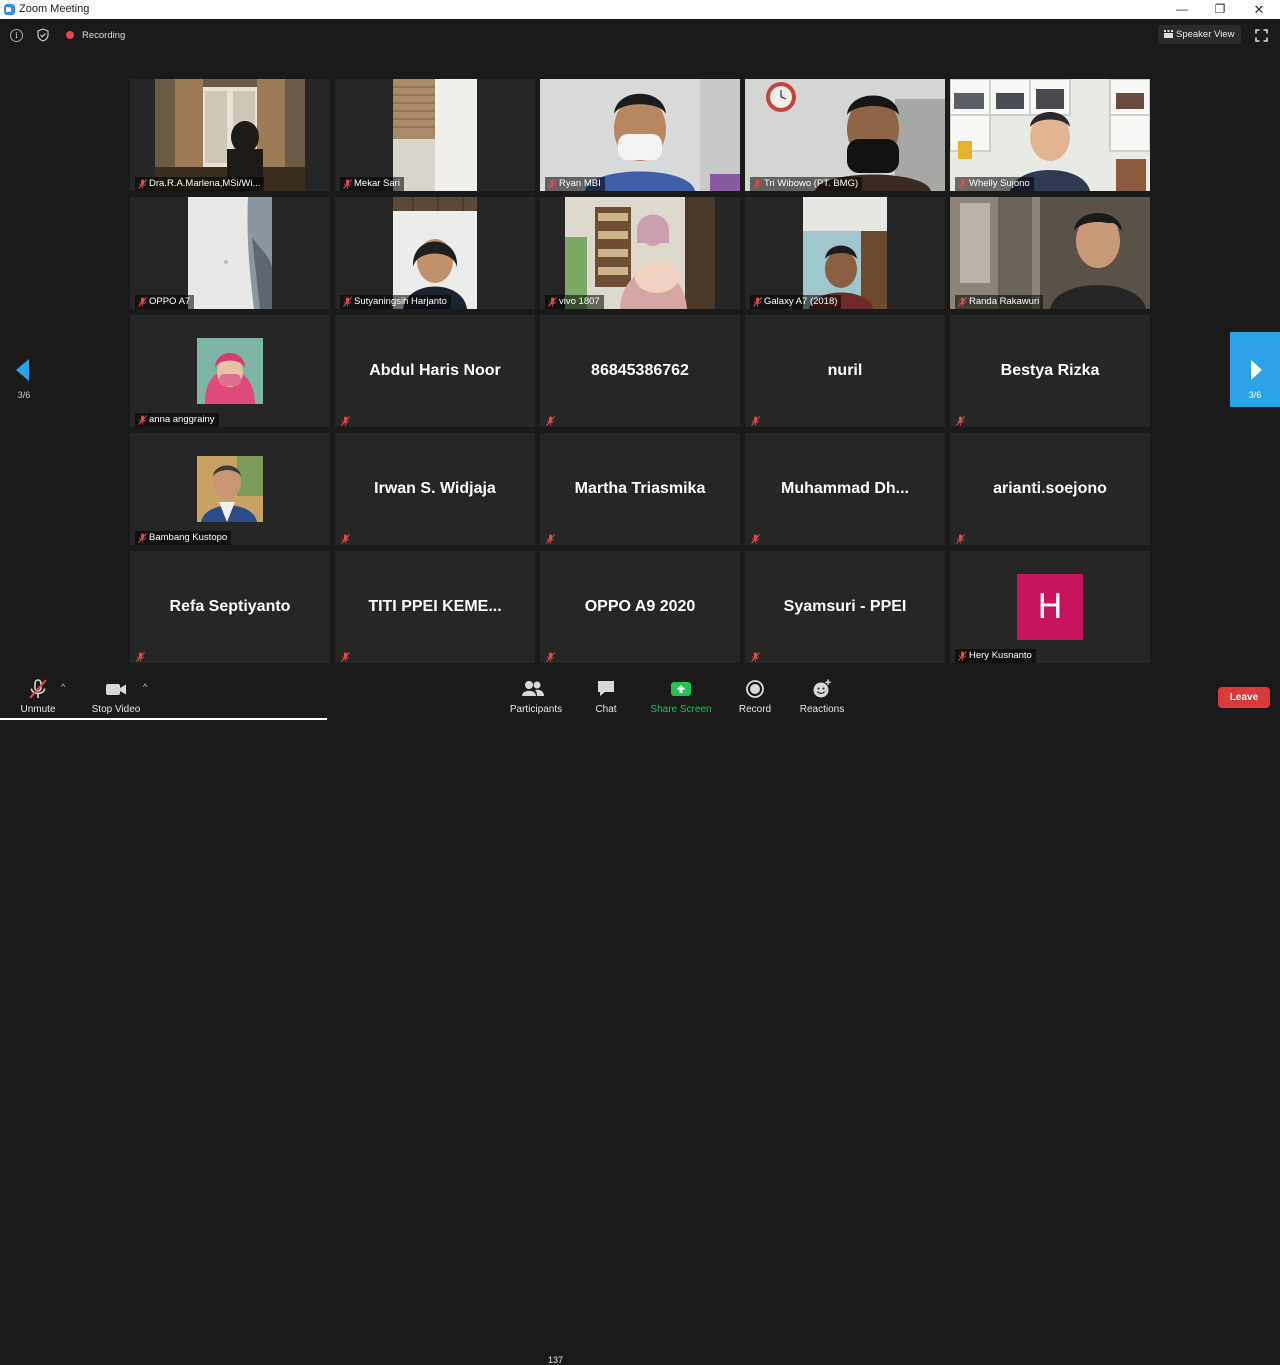 This screenshot has height=1365, width=1280. Describe the element at coordinates (22, 370) in the screenshot. I see `arrow-left-icon` at that location.